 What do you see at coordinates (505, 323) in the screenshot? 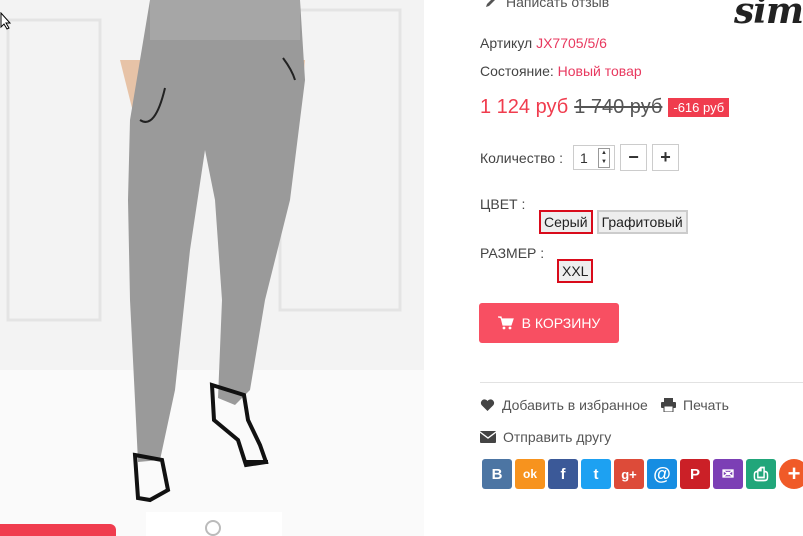
I see `cart-icon` at bounding box center [505, 323].